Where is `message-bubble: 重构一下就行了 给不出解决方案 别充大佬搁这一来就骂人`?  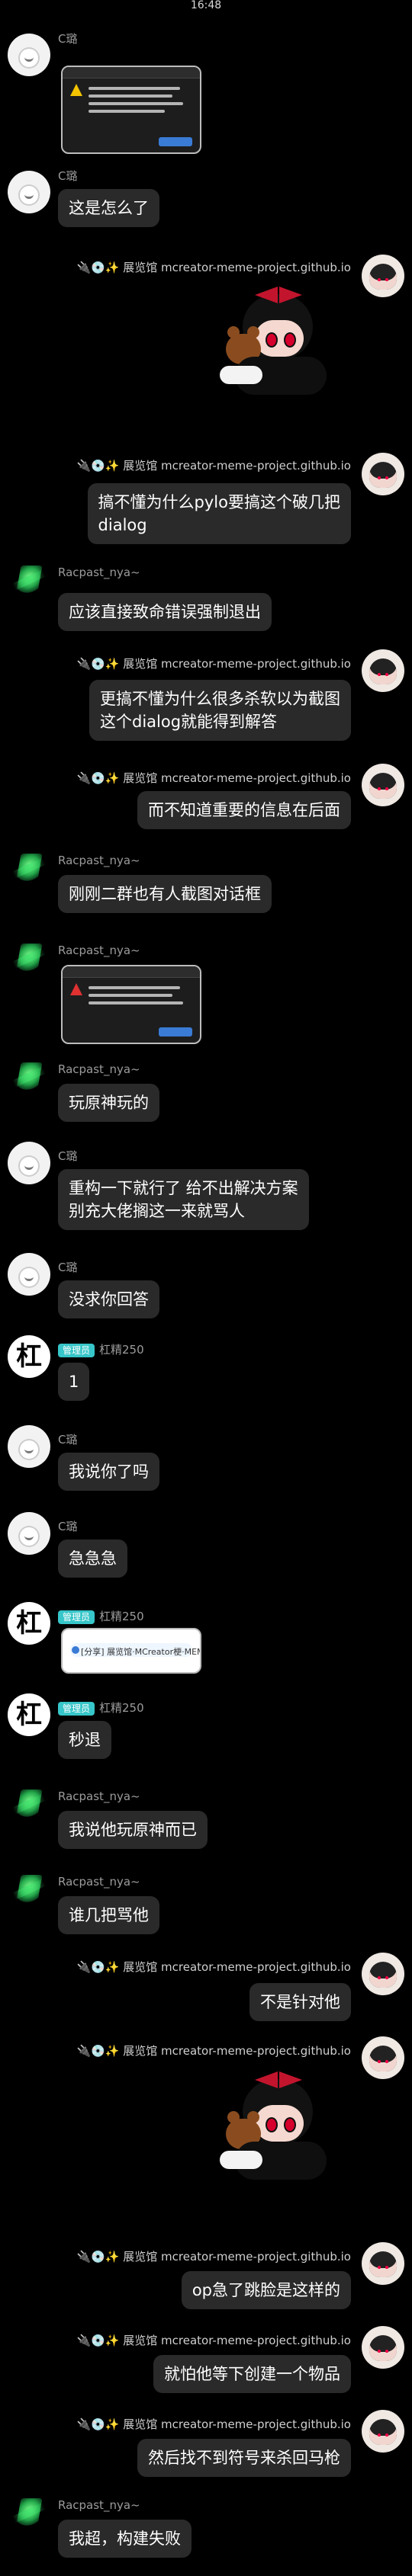 message-bubble: 重构一下就行了 给不出解决方案 别充大佬搁这一来就骂人 is located at coordinates (183, 1199).